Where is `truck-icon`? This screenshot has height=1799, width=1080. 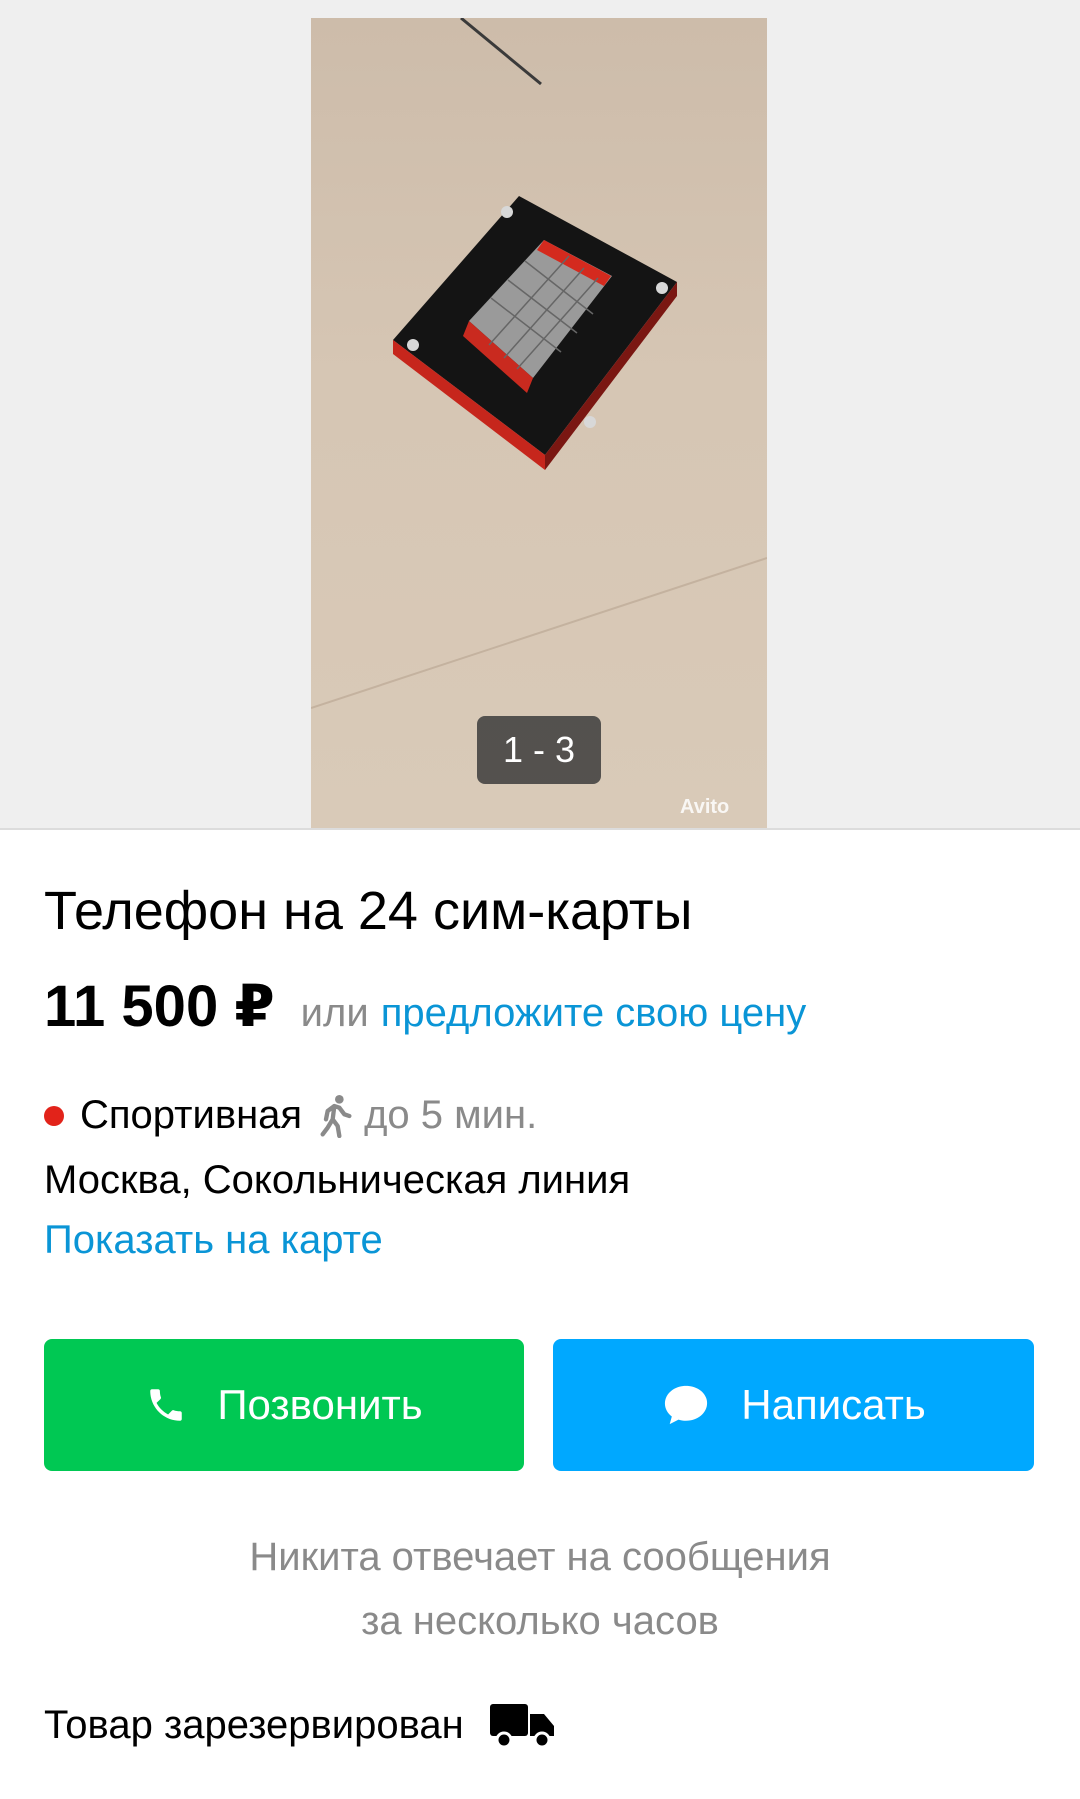
truck-icon is located at coordinates (521, 1726).